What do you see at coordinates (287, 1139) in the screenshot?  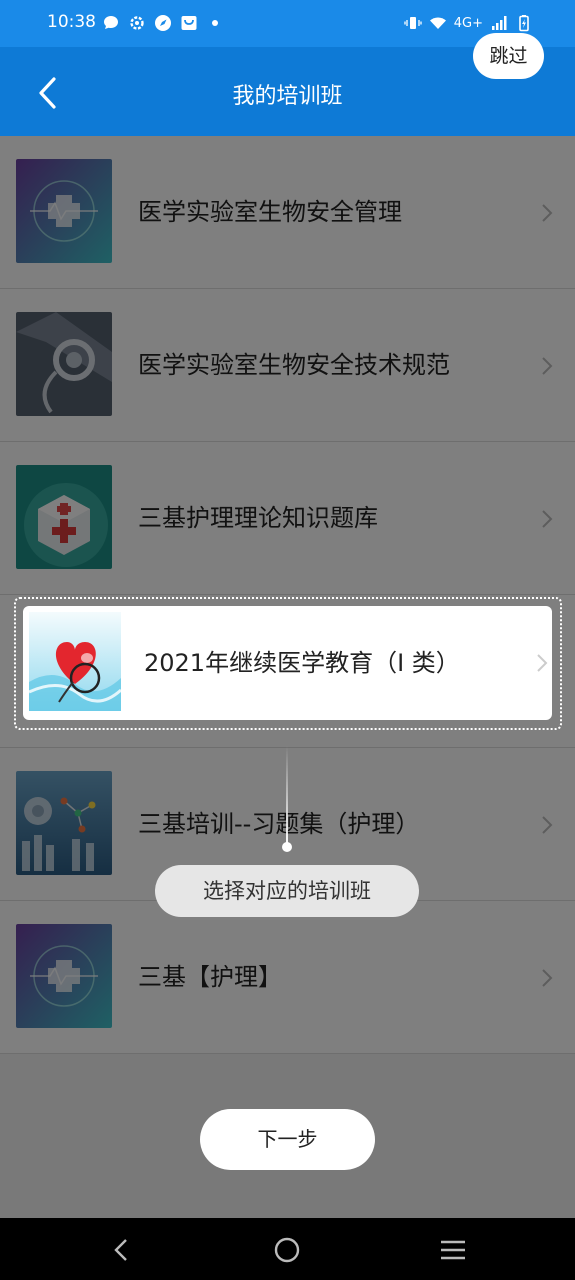 I see `next-step-button: 下一步` at bounding box center [287, 1139].